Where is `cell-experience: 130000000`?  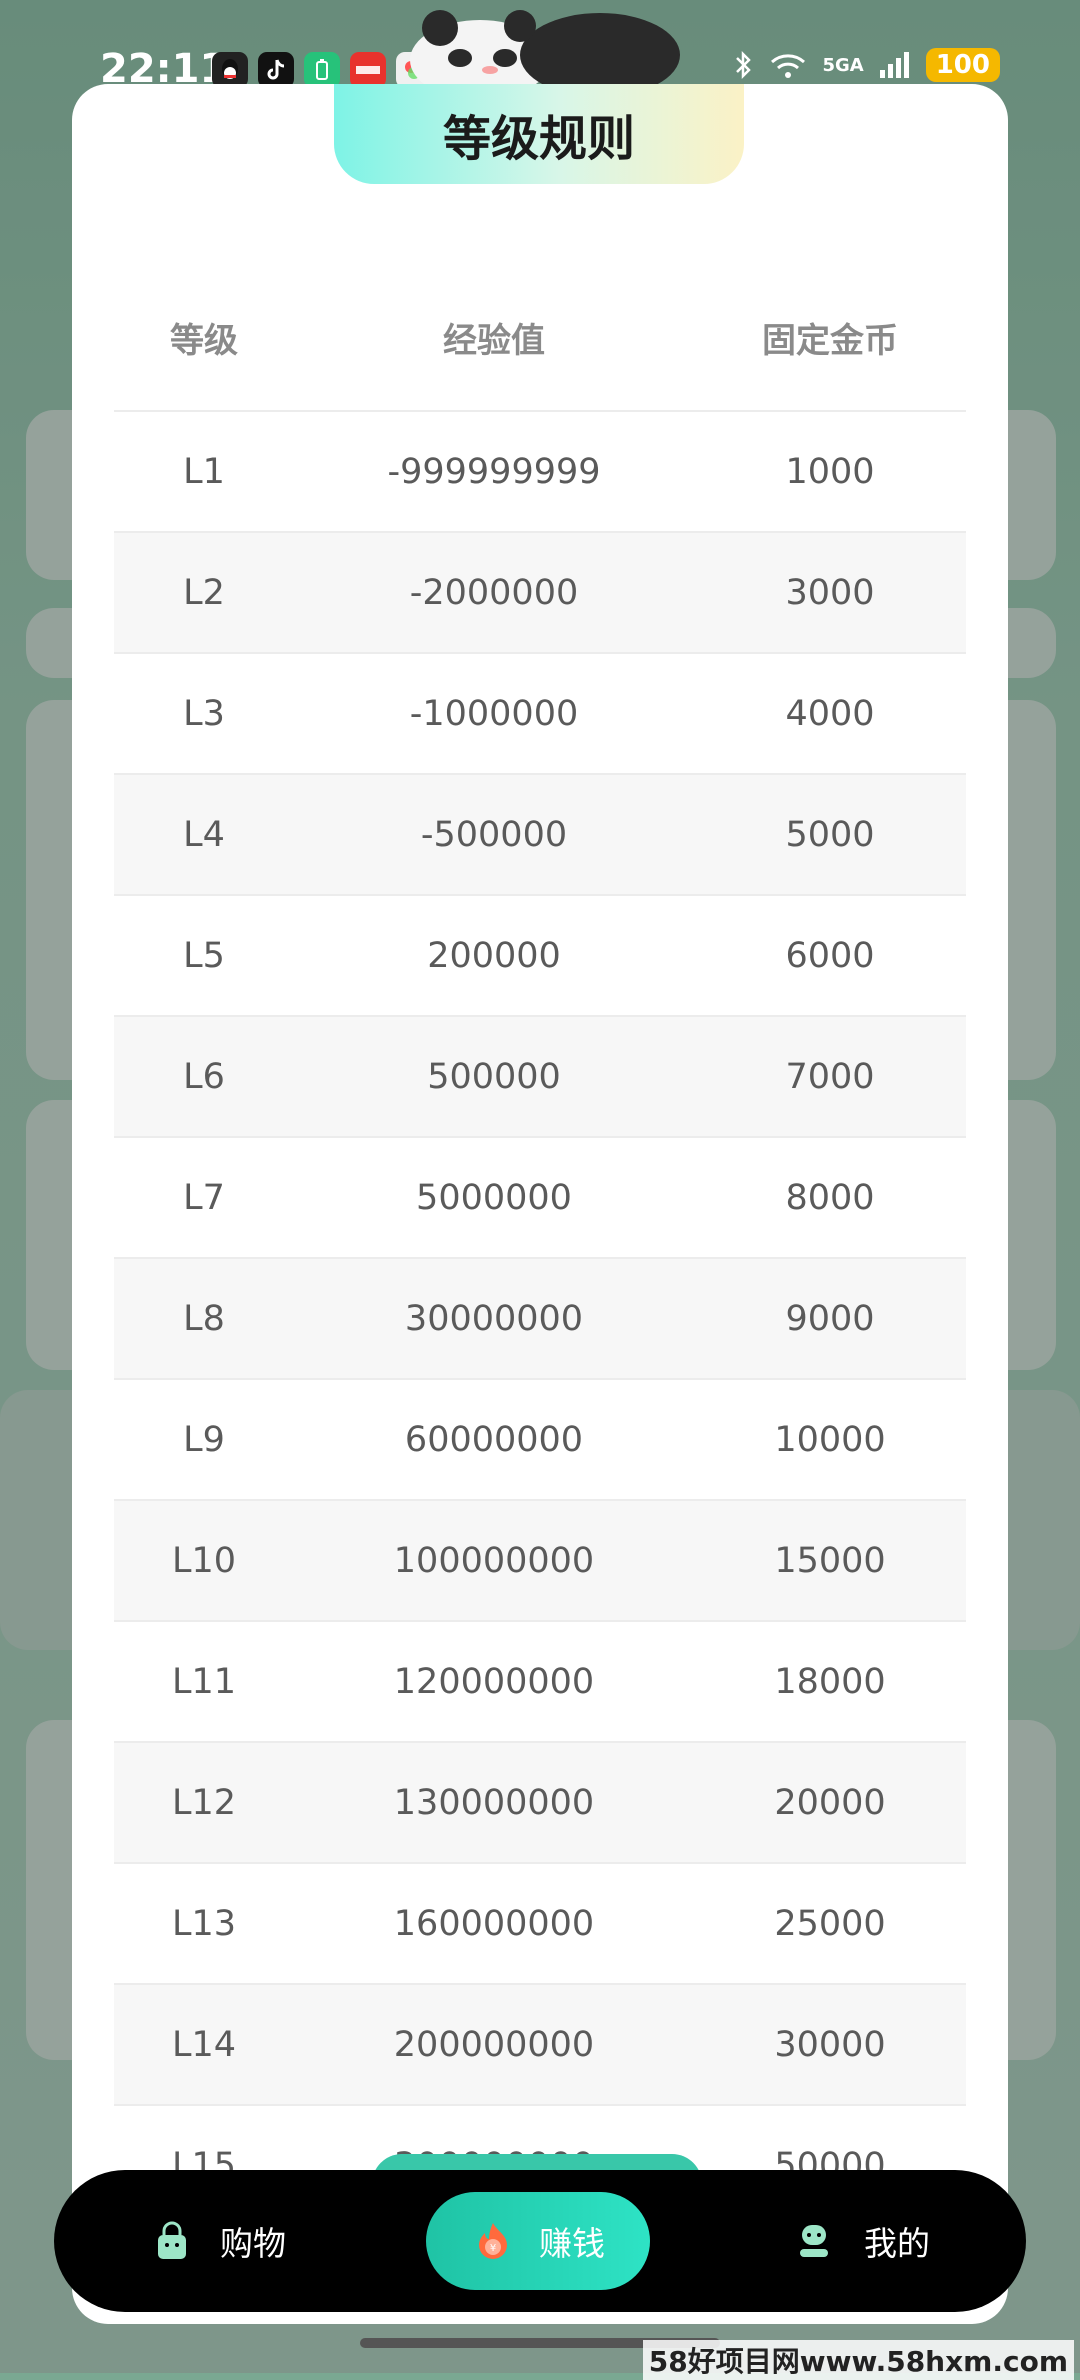
cell-experience: 130000000 is located at coordinates (494, 1802).